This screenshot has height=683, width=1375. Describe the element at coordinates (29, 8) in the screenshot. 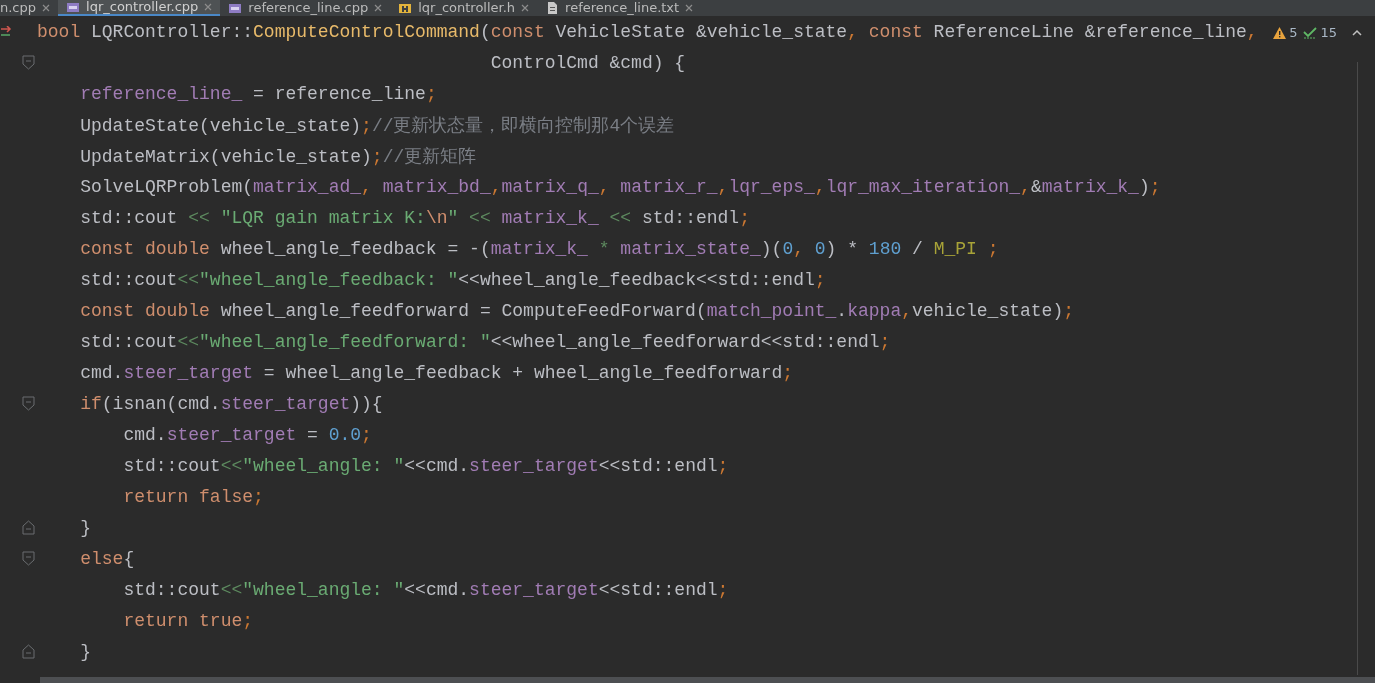

I see `editor-tab: n.cpp` at that location.